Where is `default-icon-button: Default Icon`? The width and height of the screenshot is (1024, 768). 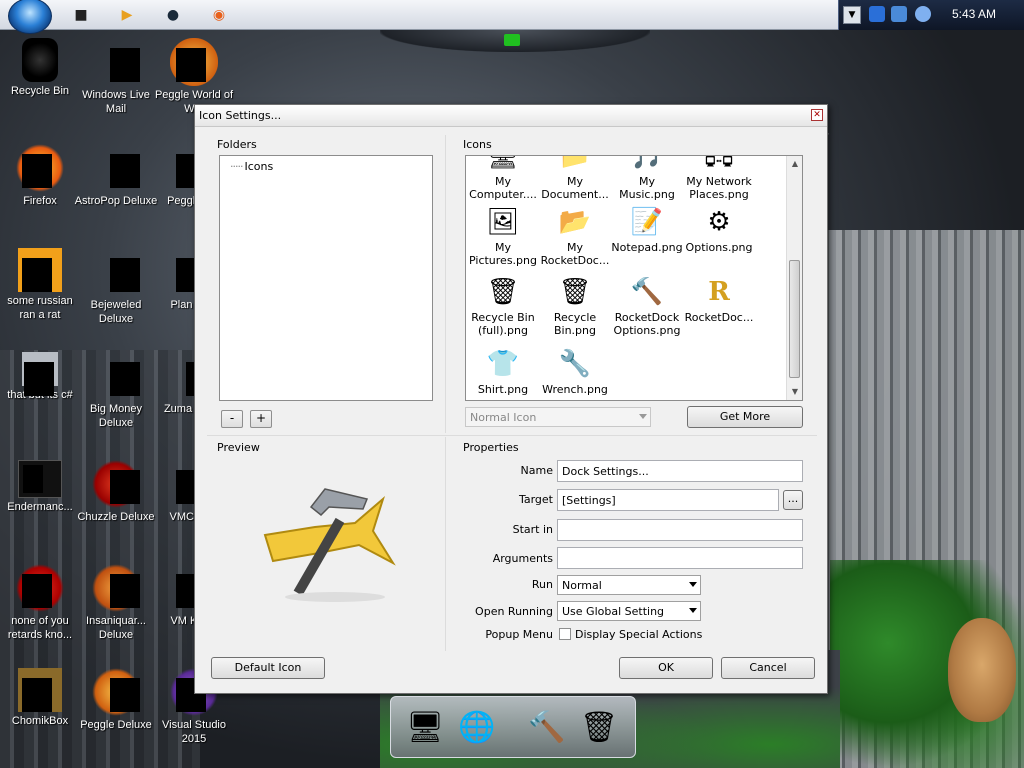 default-icon-button: Default Icon is located at coordinates (268, 668).